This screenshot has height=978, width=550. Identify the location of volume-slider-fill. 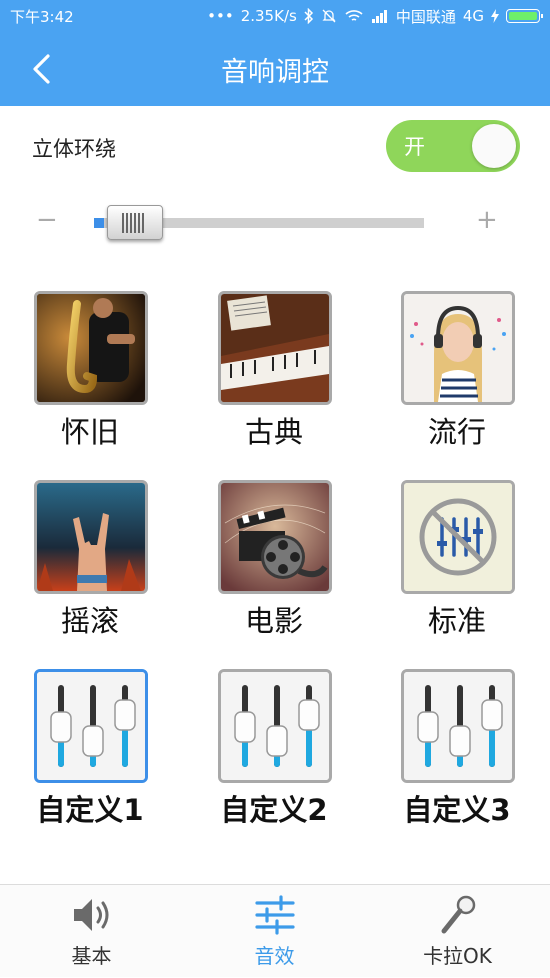
(99, 223).